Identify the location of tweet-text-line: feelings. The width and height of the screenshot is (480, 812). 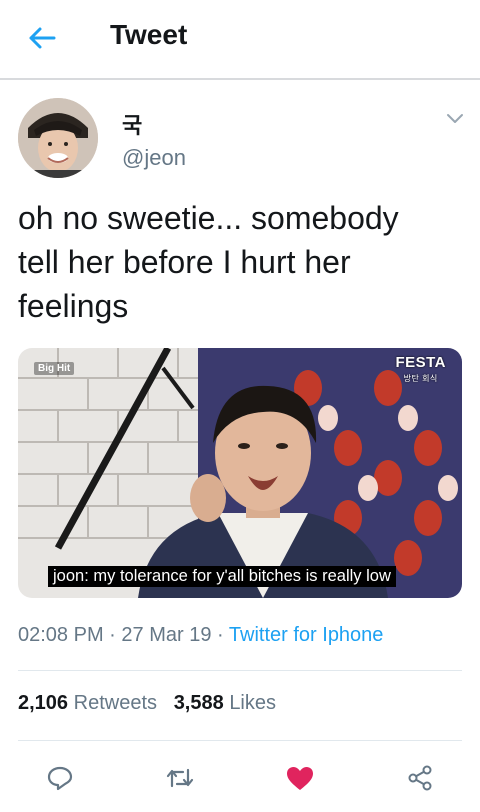
(73, 306).